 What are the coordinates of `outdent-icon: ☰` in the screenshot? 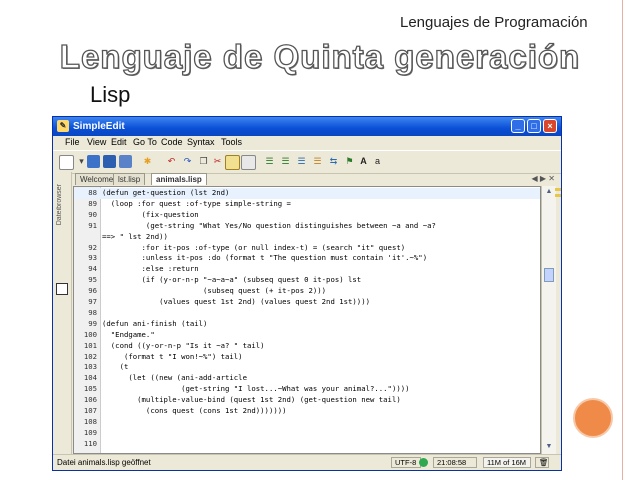 It's located at (285, 161).